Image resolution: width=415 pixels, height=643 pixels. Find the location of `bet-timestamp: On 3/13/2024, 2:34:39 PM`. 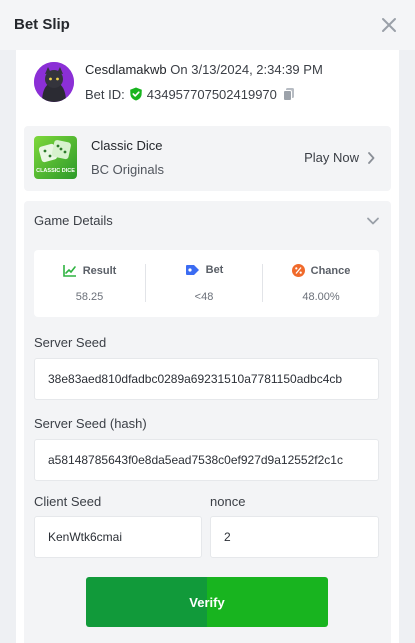

bet-timestamp: On 3/13/2024, 2:34:39 PM is located at coordinates (246, 69).